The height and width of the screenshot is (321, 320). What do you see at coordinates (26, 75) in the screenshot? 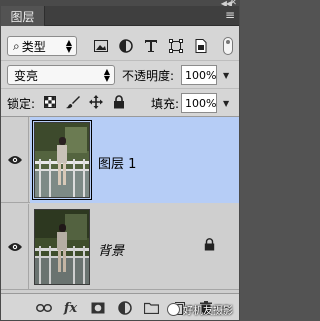
I see `blend-mode-value: 变亮` at bounding box center [26, 75].